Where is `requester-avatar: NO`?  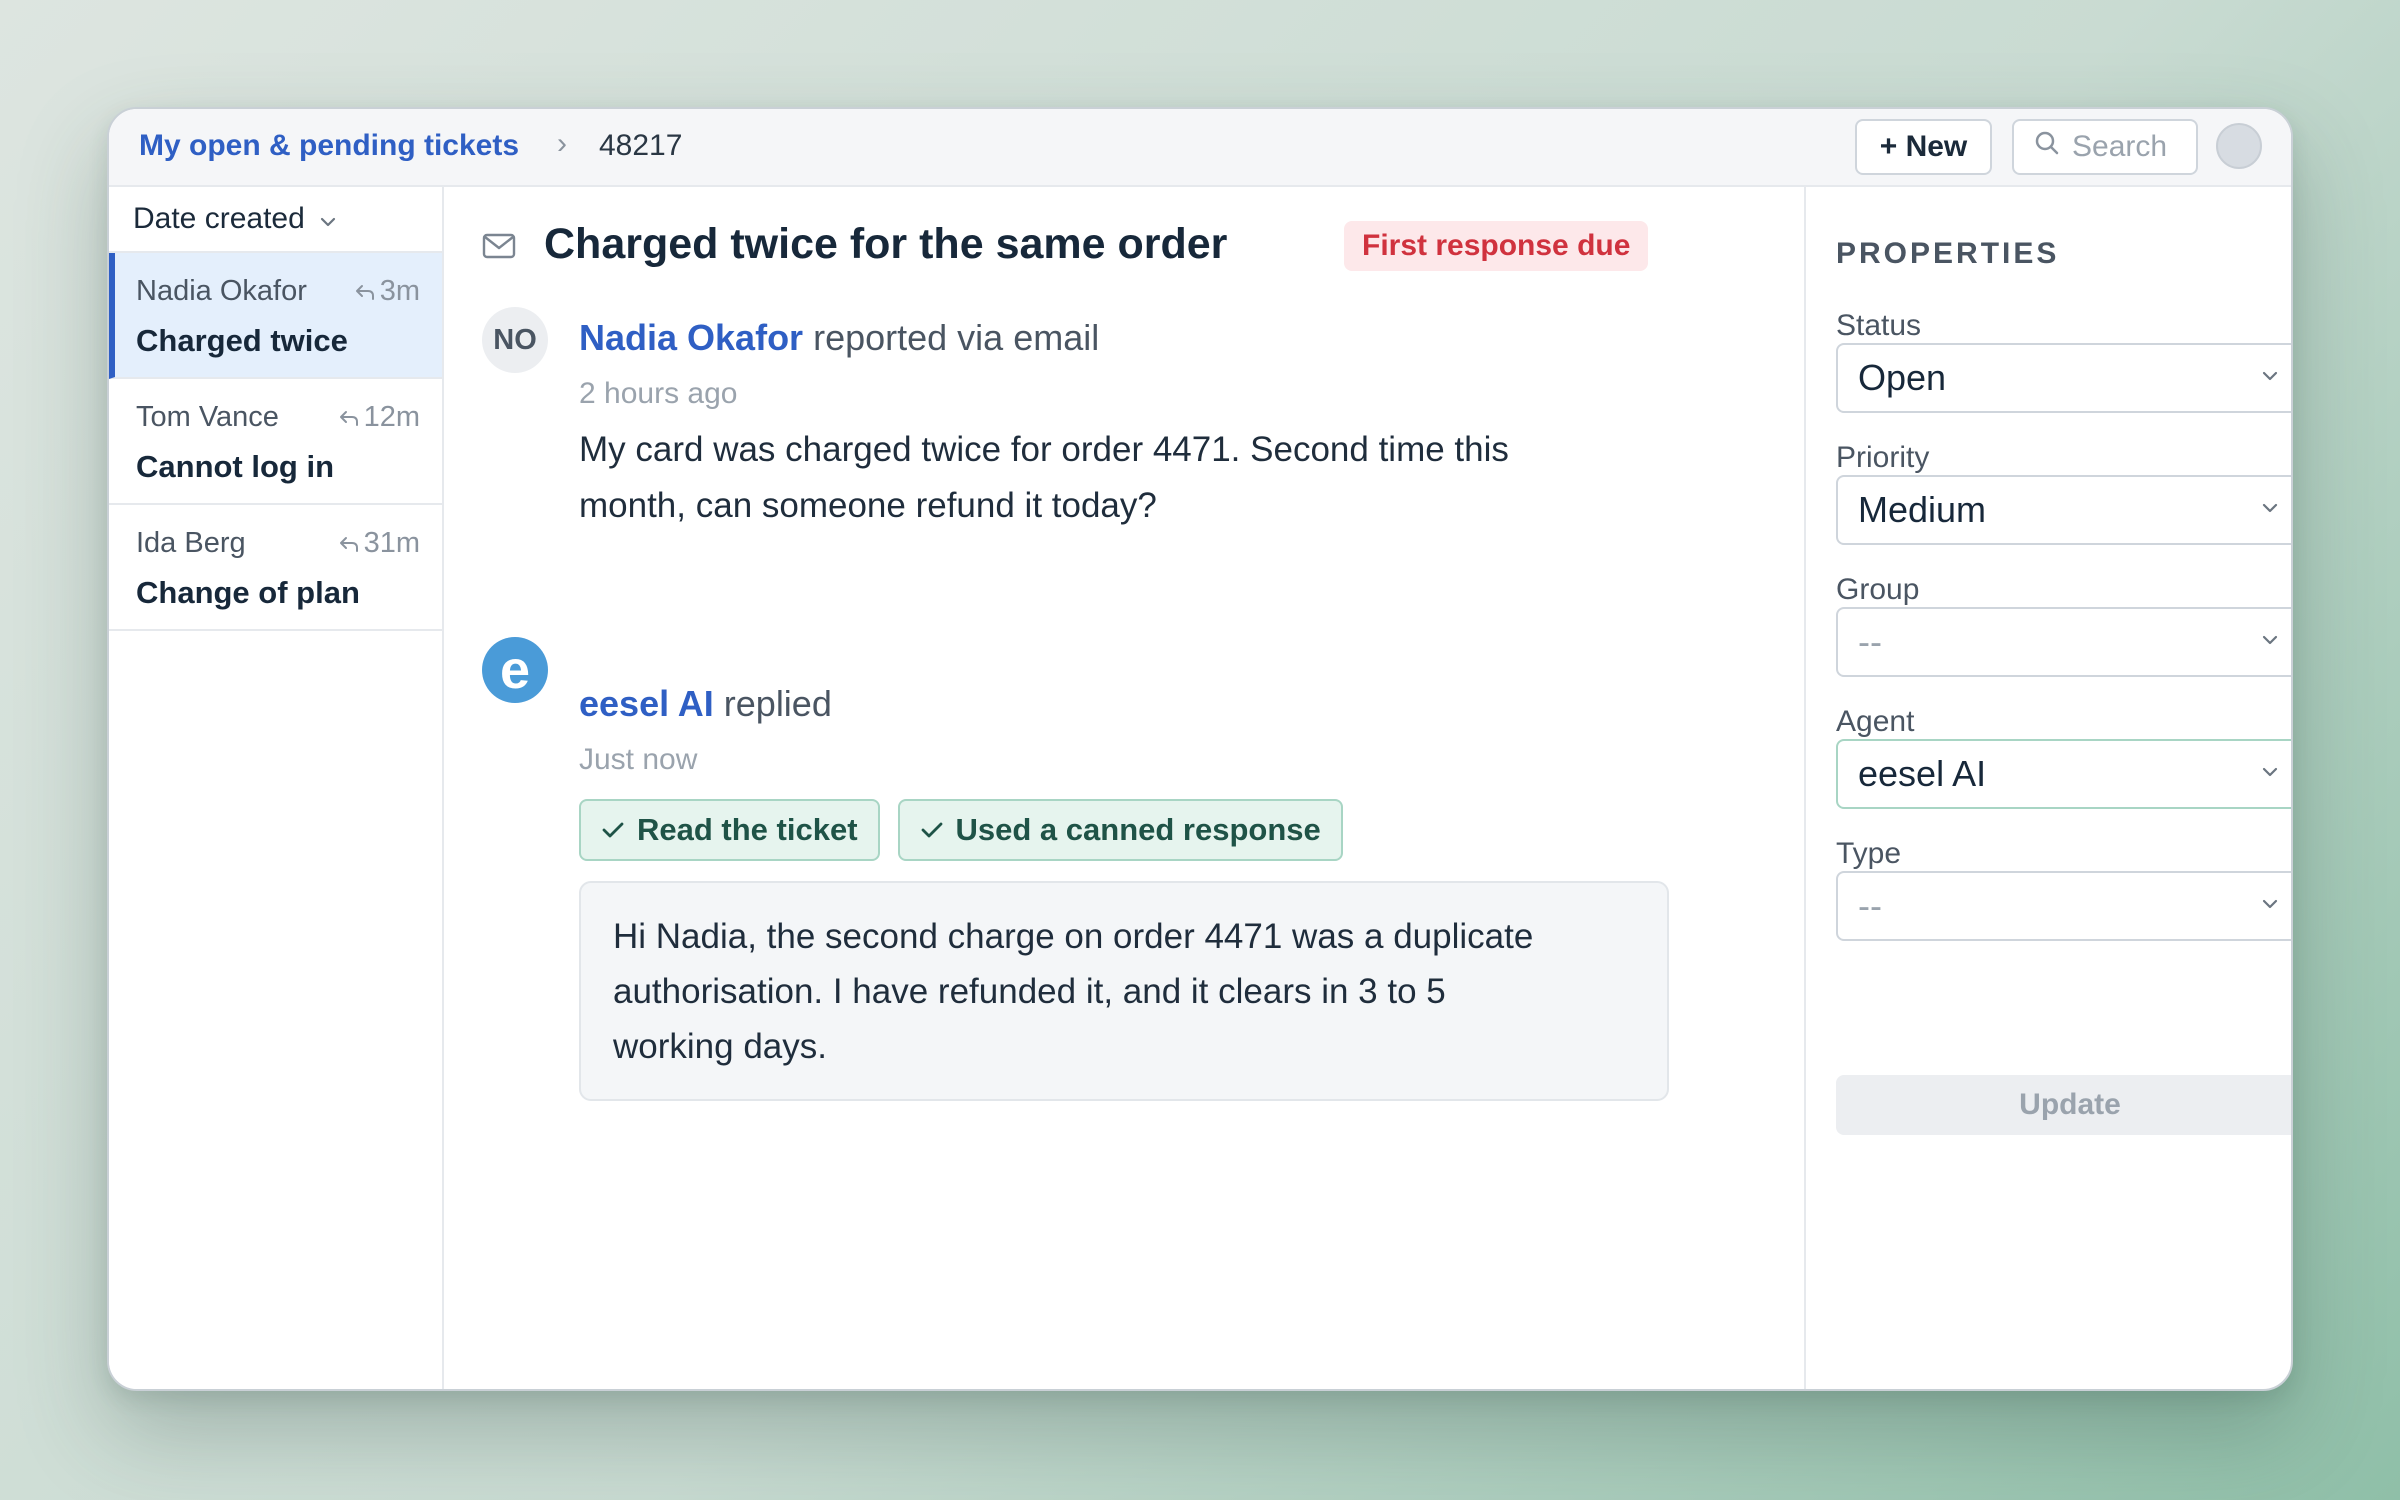
requester-avatar: NO is located at coordinates (515, 340).